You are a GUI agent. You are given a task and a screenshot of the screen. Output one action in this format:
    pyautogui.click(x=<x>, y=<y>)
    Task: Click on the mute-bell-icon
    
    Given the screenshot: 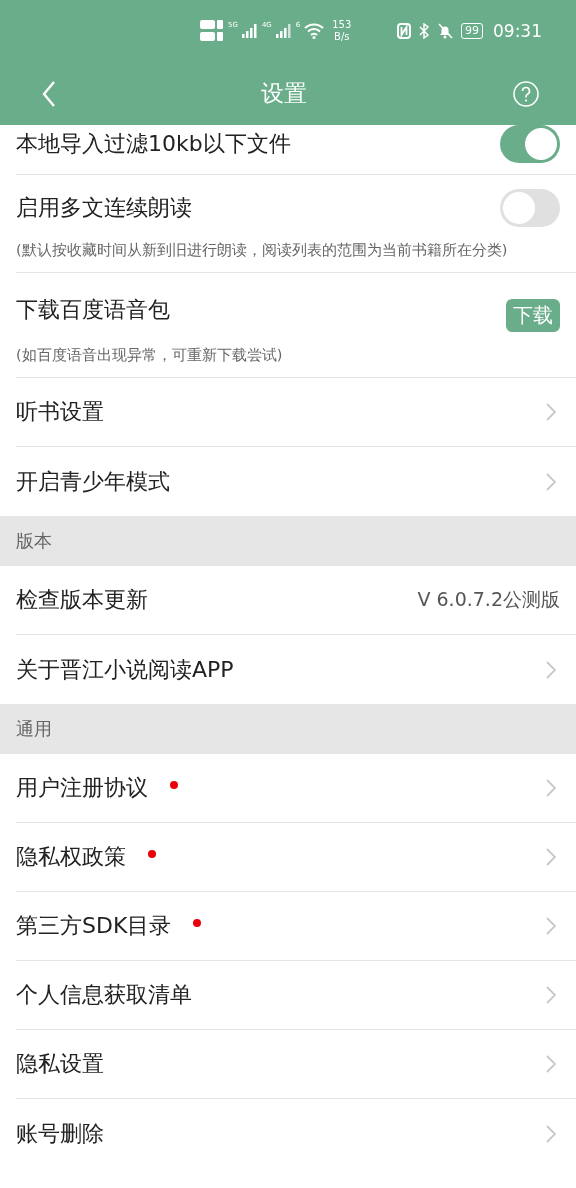 What is the action you would take?
    pyautogui.click(x=445, y=31)
    